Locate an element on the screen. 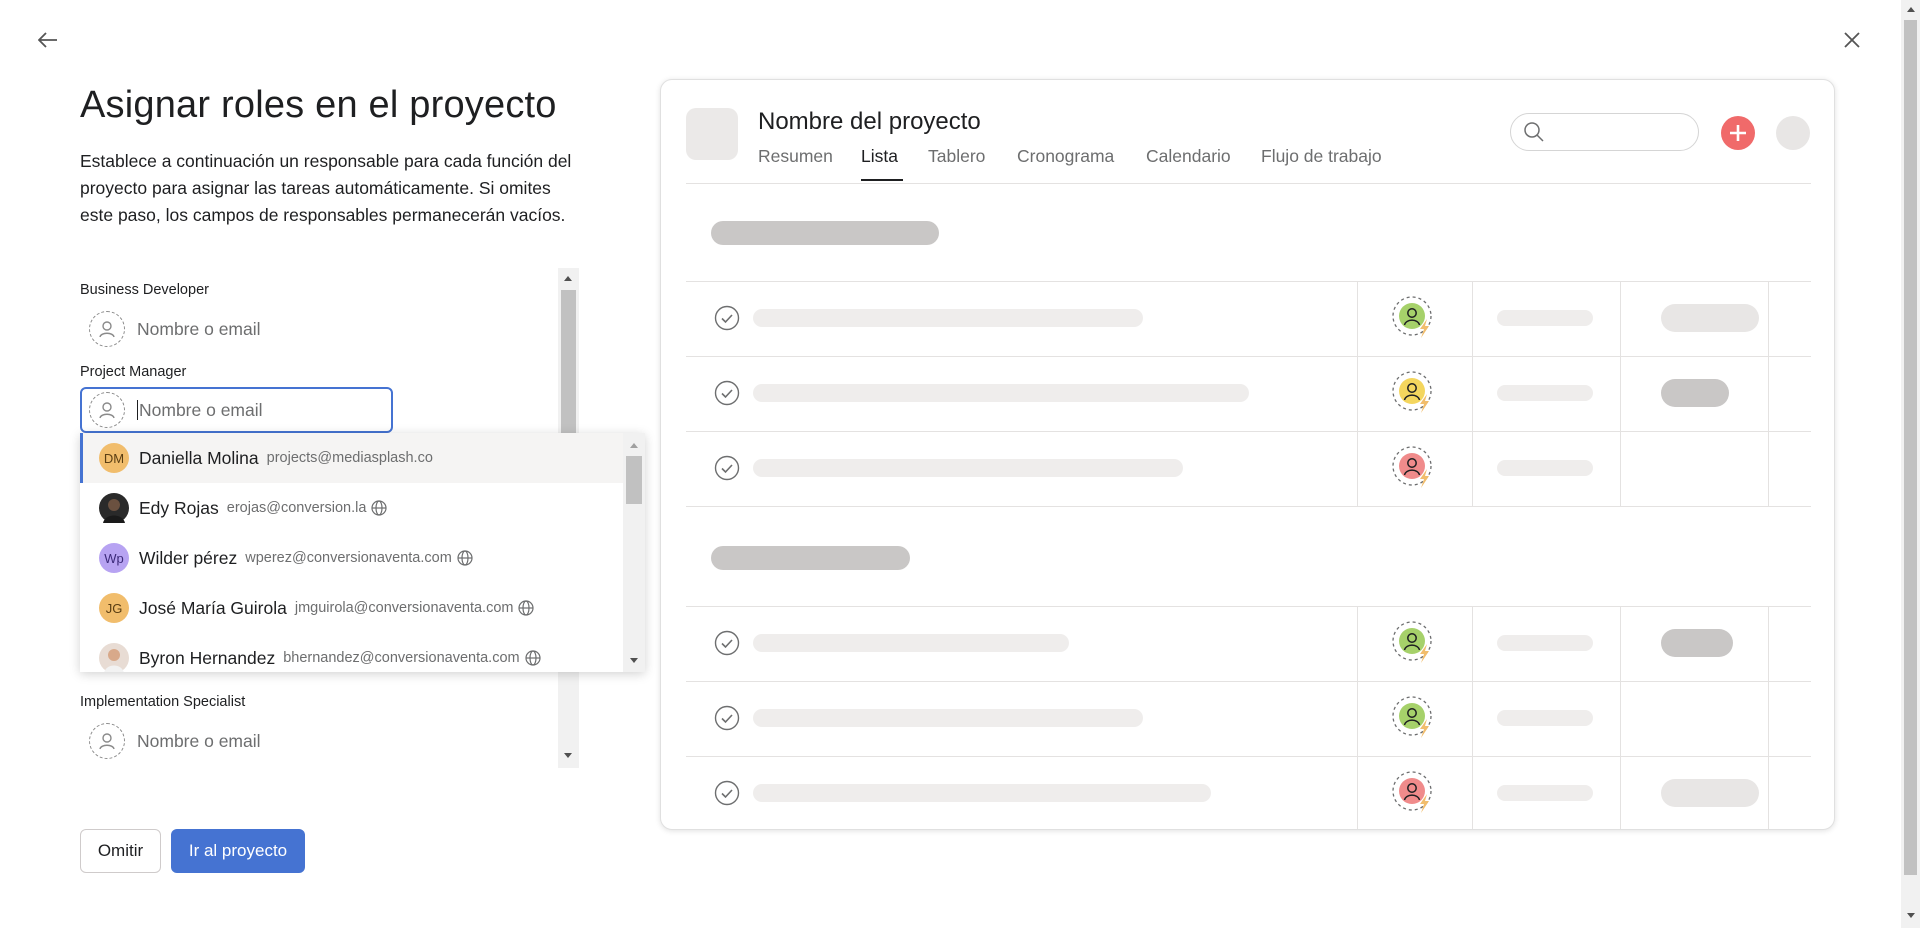 The image size is (1920, 928). suggestion-email: projects@mediasplash.co is located at coordinates (349, 458).